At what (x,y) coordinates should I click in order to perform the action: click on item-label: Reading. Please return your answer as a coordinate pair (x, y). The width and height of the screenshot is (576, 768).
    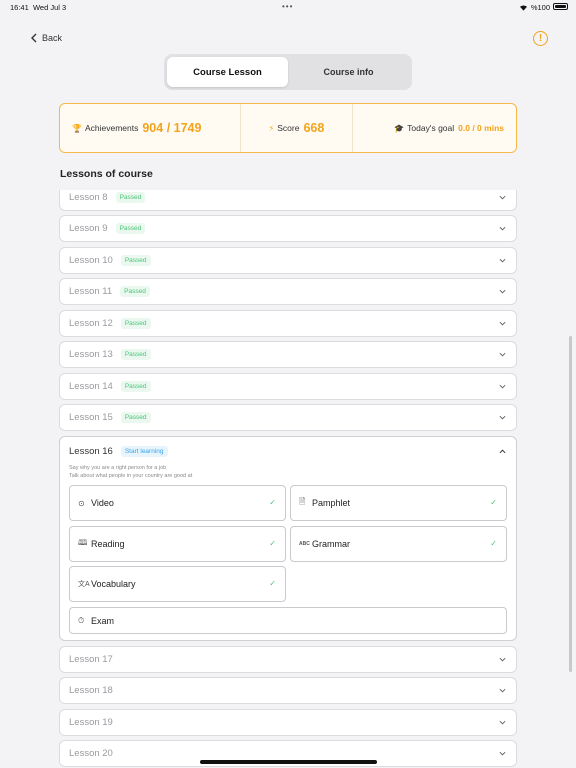
    Looking at the image, I should click on (108, 544).